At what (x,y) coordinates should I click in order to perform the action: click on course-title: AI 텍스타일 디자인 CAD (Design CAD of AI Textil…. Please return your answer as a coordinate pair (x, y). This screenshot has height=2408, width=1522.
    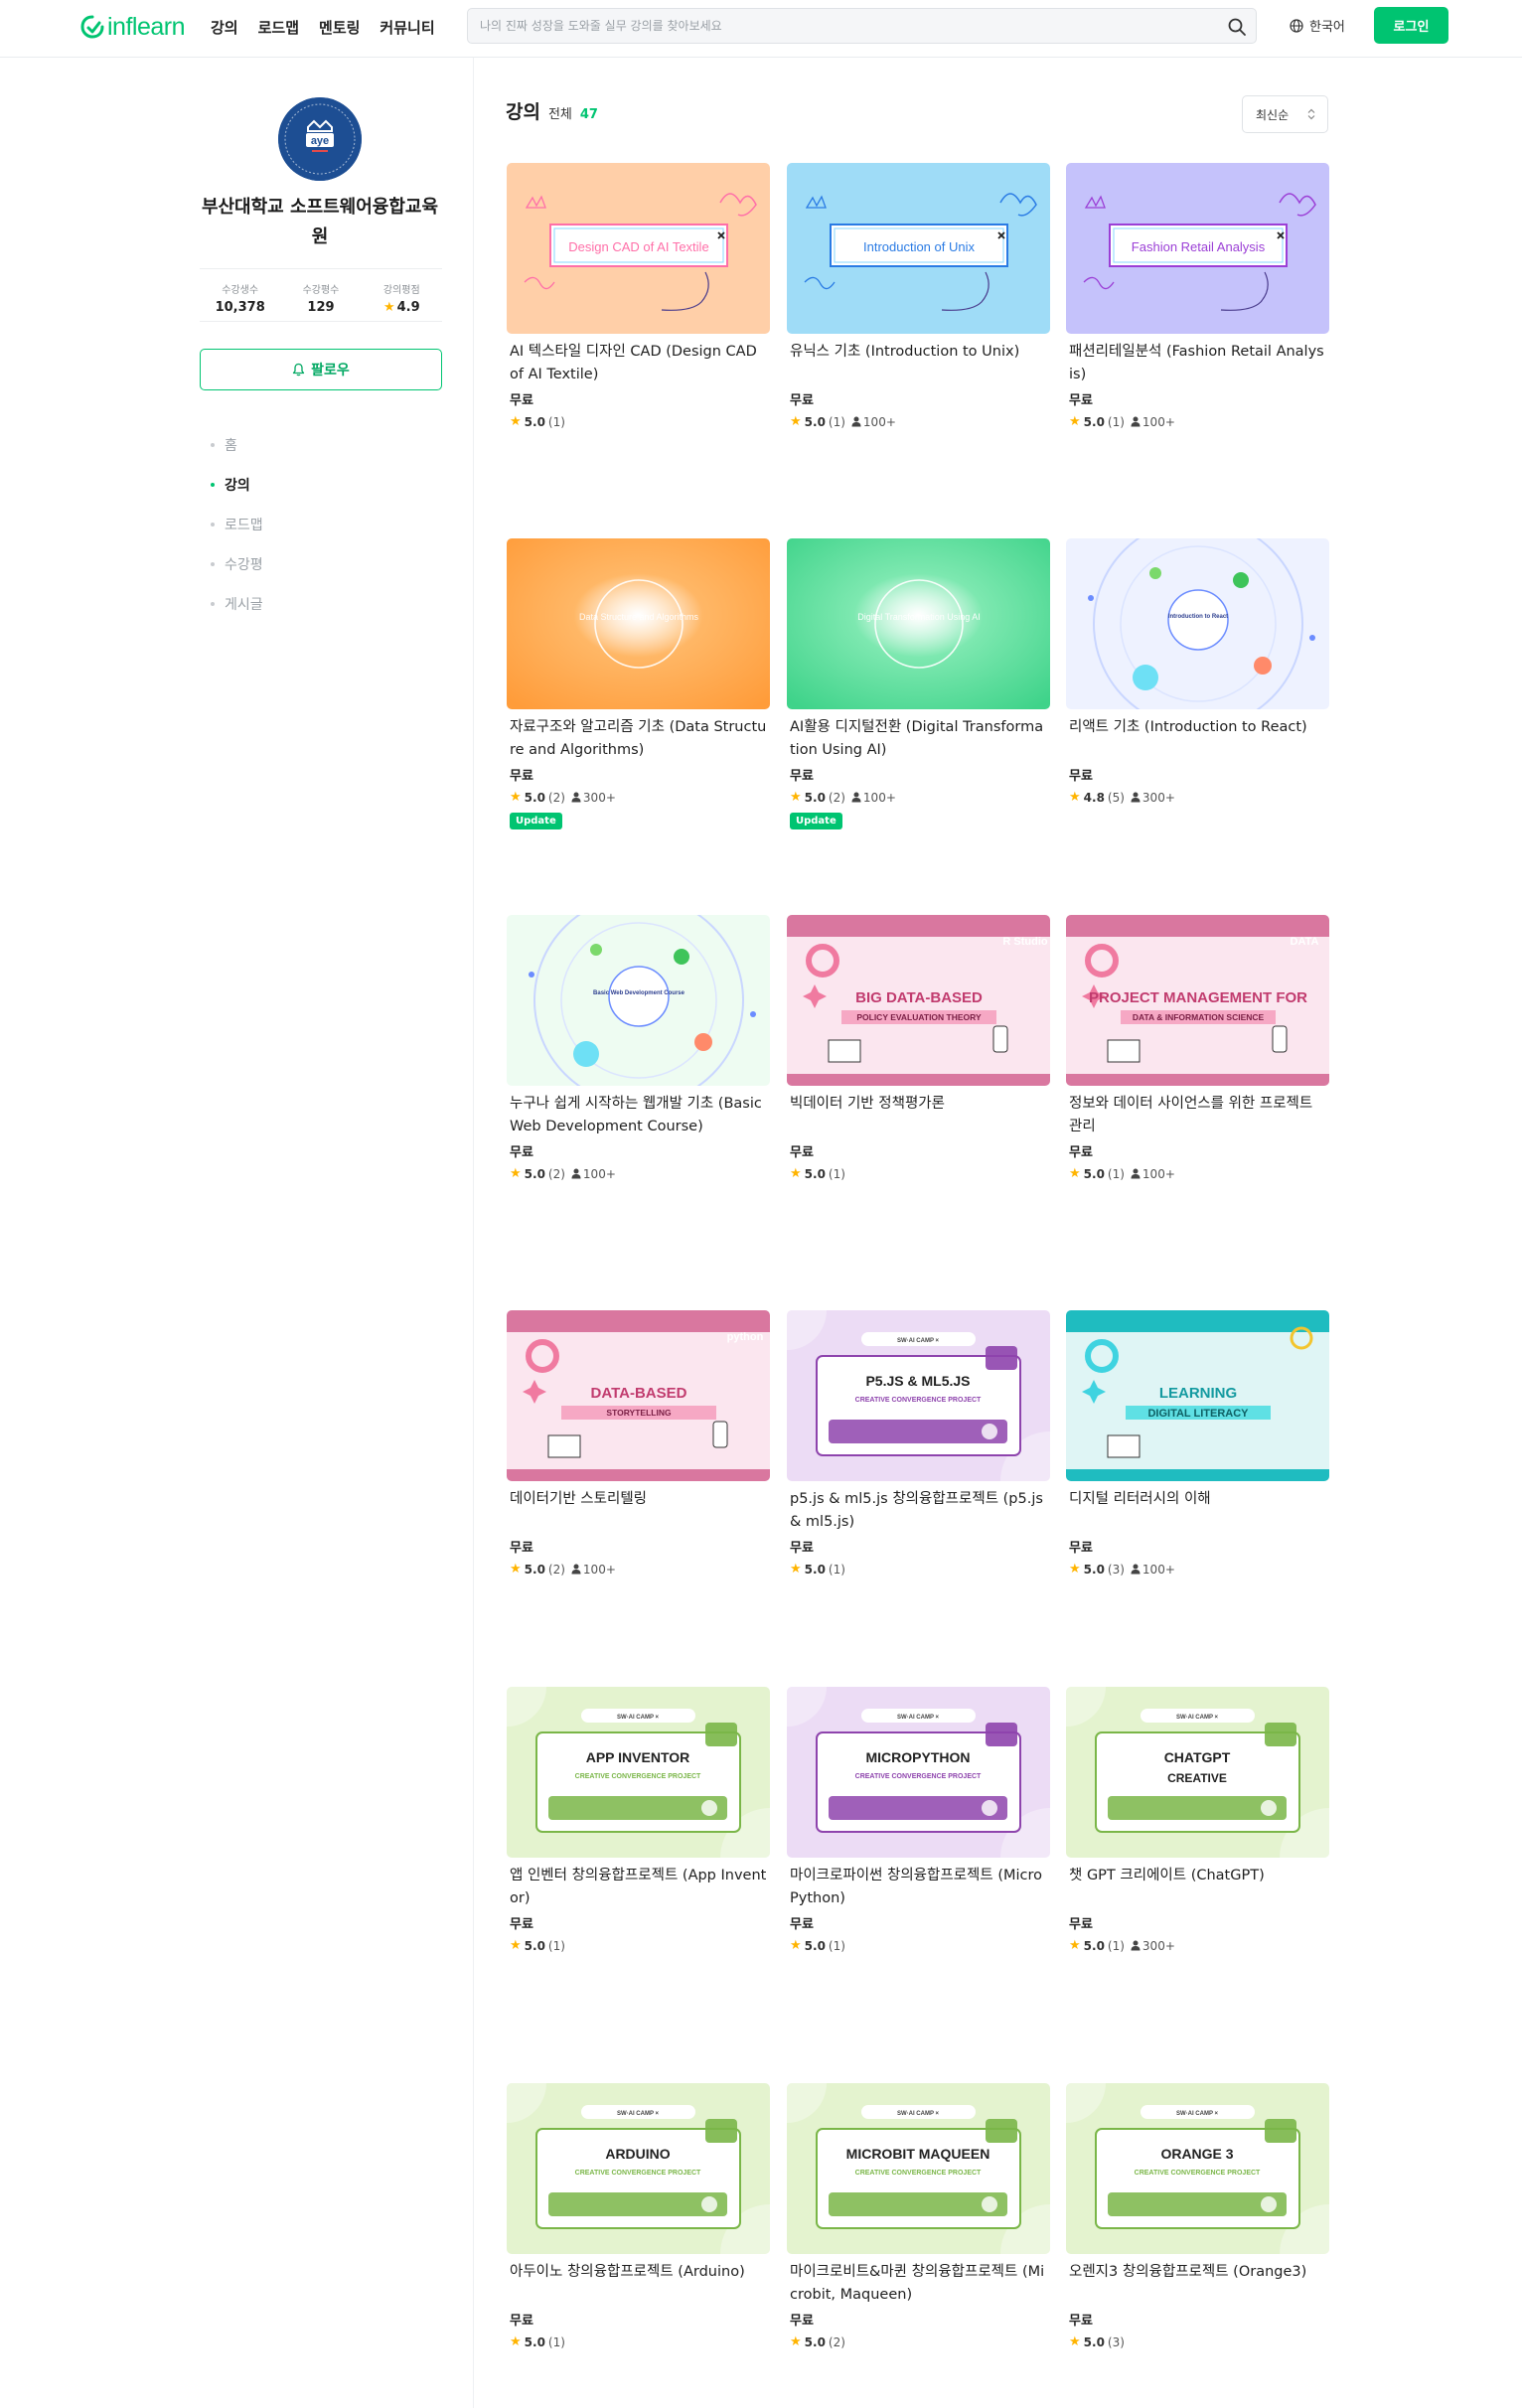
    Looking at the image, I should click on (638, 364).